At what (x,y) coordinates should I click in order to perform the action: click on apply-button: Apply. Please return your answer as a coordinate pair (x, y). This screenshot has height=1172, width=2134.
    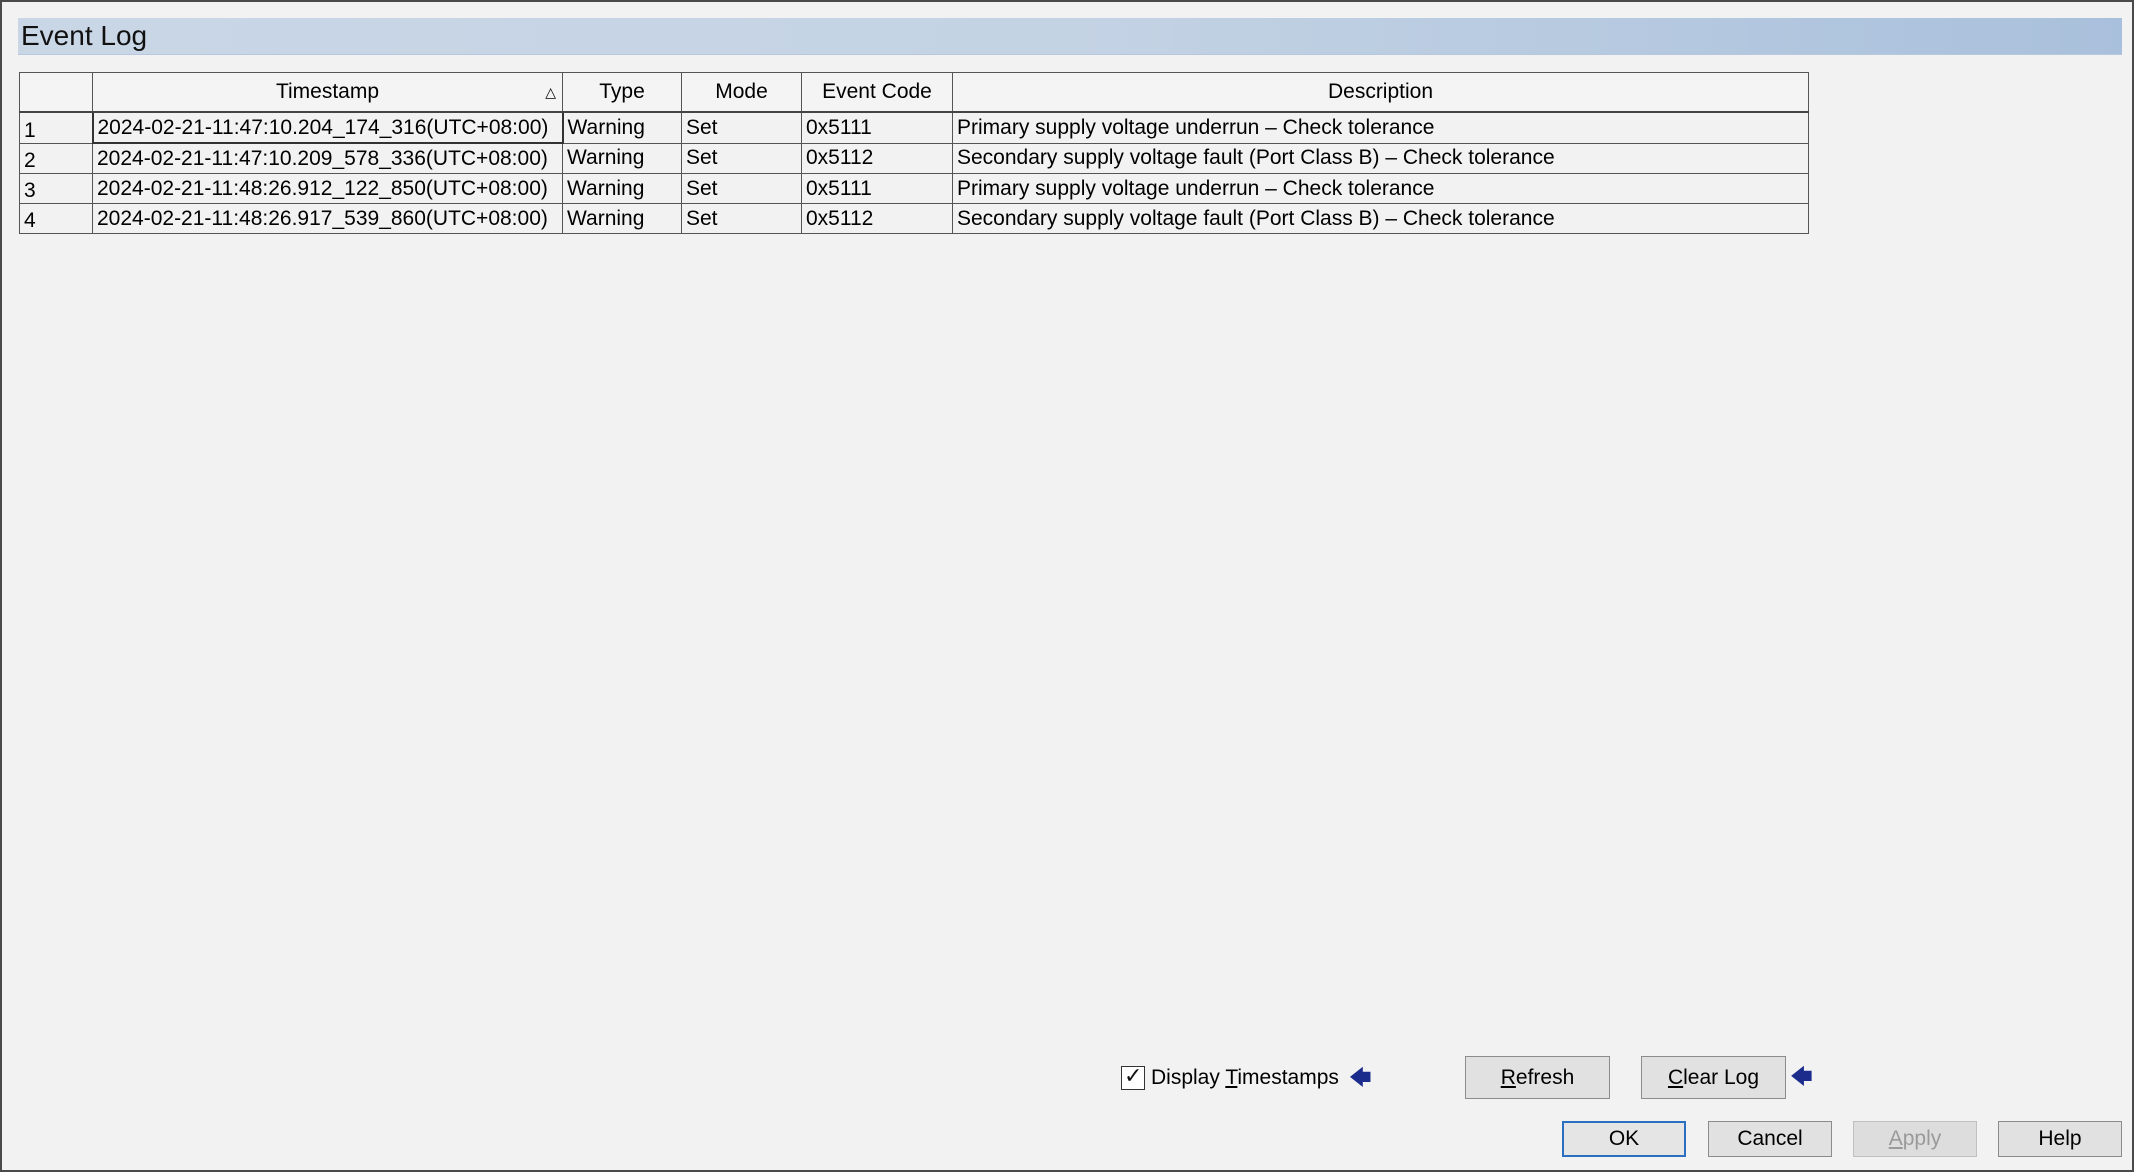
    Looking at the image, I should click on (1915, 1139).